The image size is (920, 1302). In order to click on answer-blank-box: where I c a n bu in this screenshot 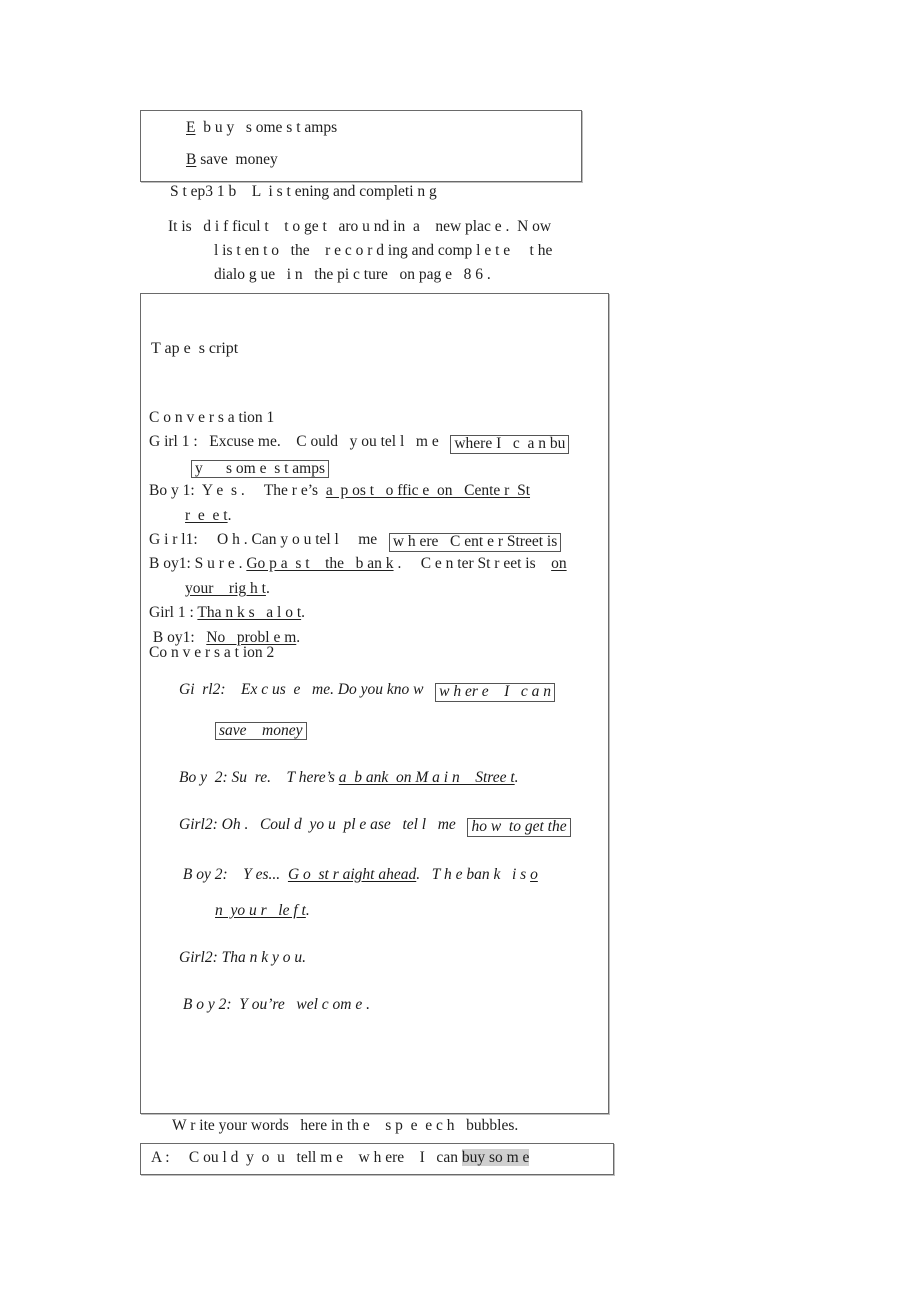, I will do `click(510, 444)`.